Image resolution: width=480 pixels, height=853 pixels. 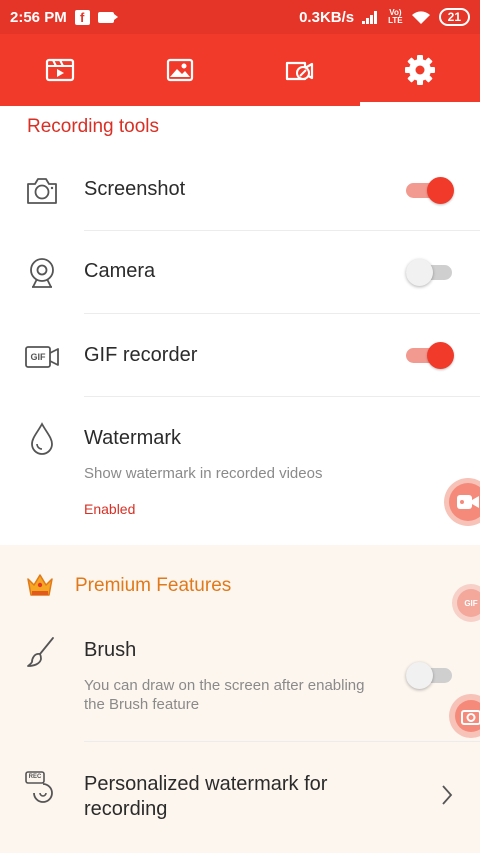 I want to click on watermark-label: Watermark, so click(x=133, y=438).